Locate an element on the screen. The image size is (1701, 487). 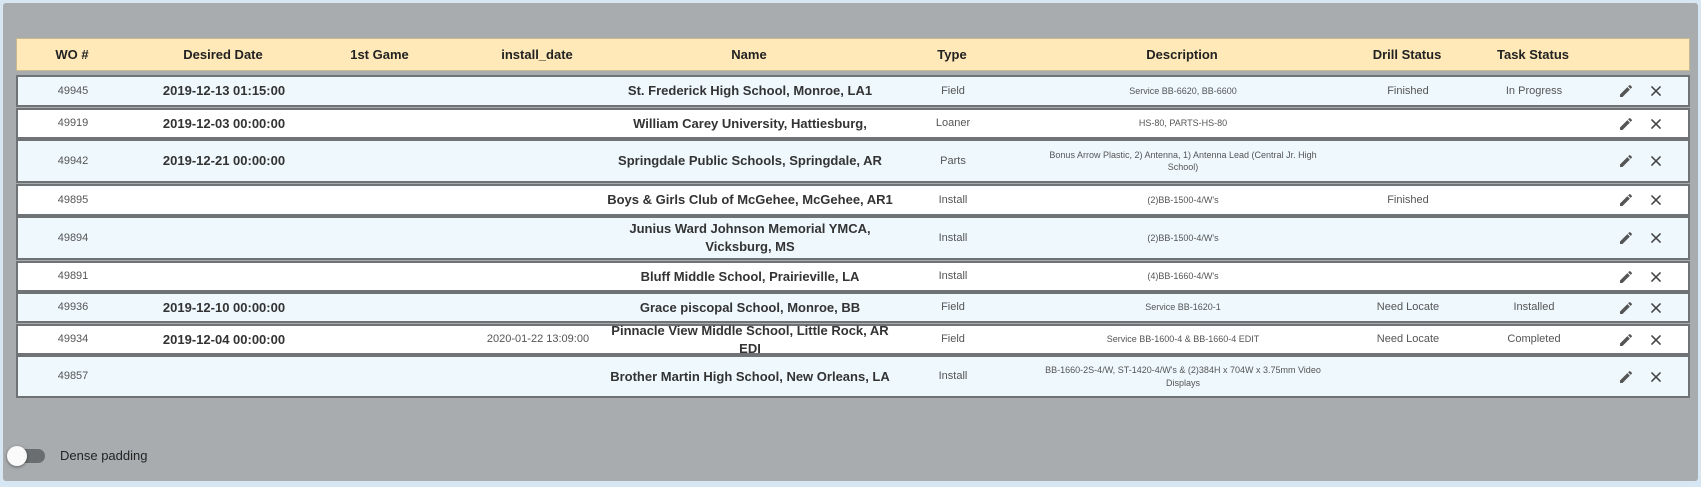
col-wo: WO # is located at coordinates (72, 54).